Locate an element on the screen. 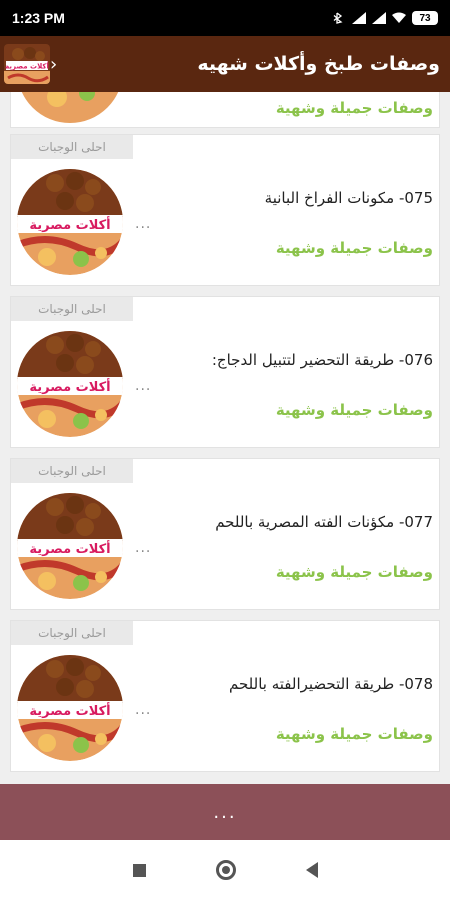 The height and width of the screenshot is (900, 450). battery-icon: 73 is located at coordinates (425, 18).